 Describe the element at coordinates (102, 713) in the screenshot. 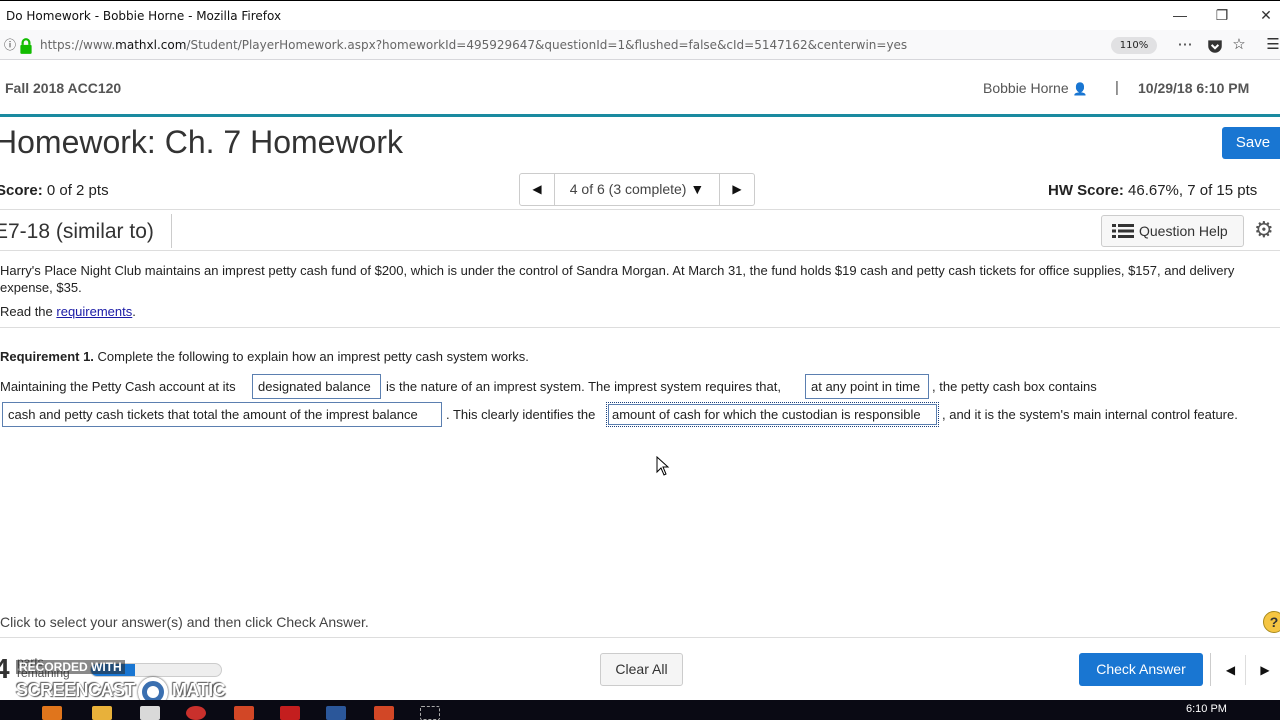

I see `folder-taskbar-icon` at that location.